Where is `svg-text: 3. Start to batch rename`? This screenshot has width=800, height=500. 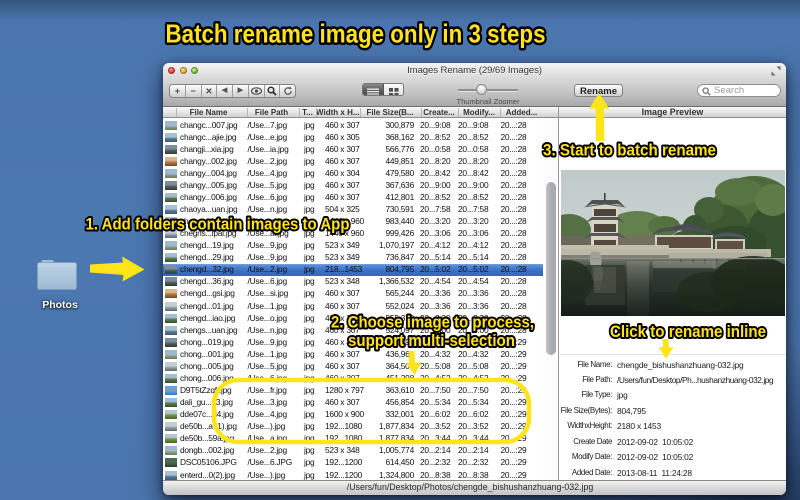 svg-text: 3. Start to batch rename is located at coordinates (629, 151).